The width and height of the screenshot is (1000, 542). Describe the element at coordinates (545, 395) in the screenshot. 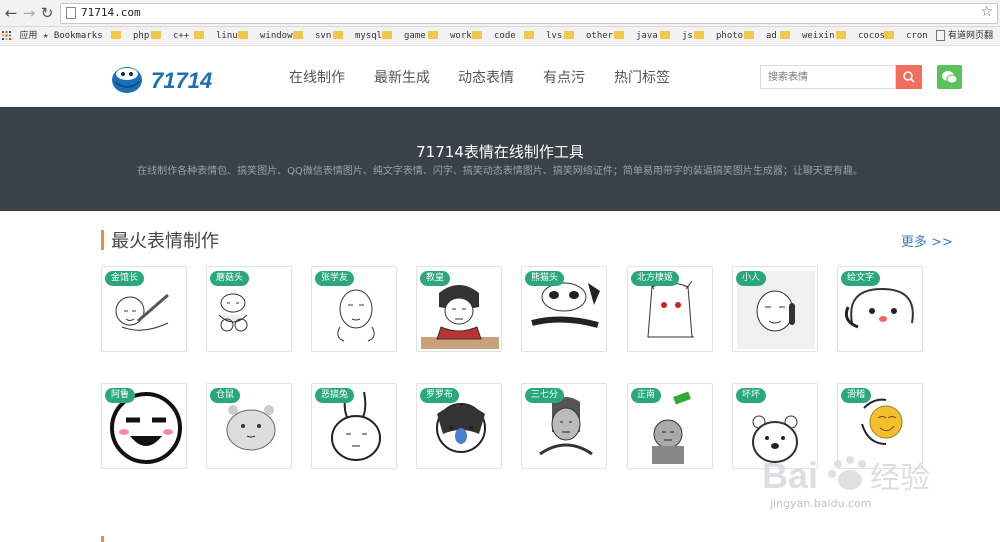

I see `meme-tag: 三七分` at that location.